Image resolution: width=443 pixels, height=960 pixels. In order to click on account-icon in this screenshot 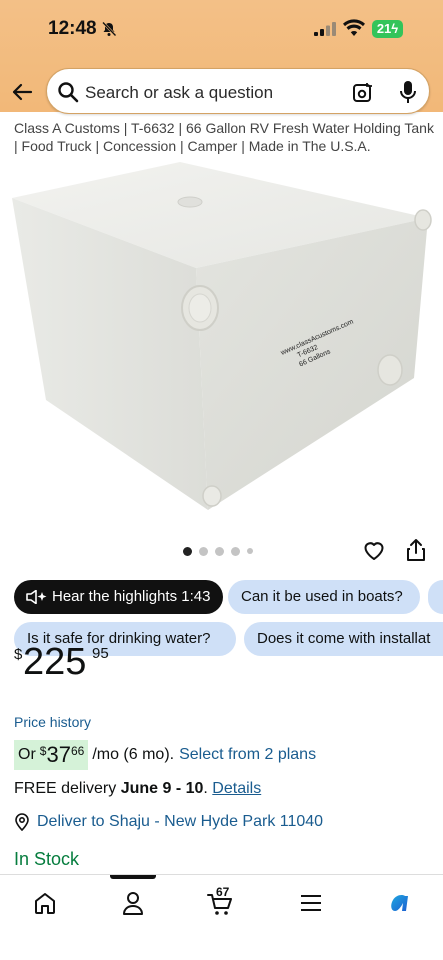, I will do `click(133, 903)`.